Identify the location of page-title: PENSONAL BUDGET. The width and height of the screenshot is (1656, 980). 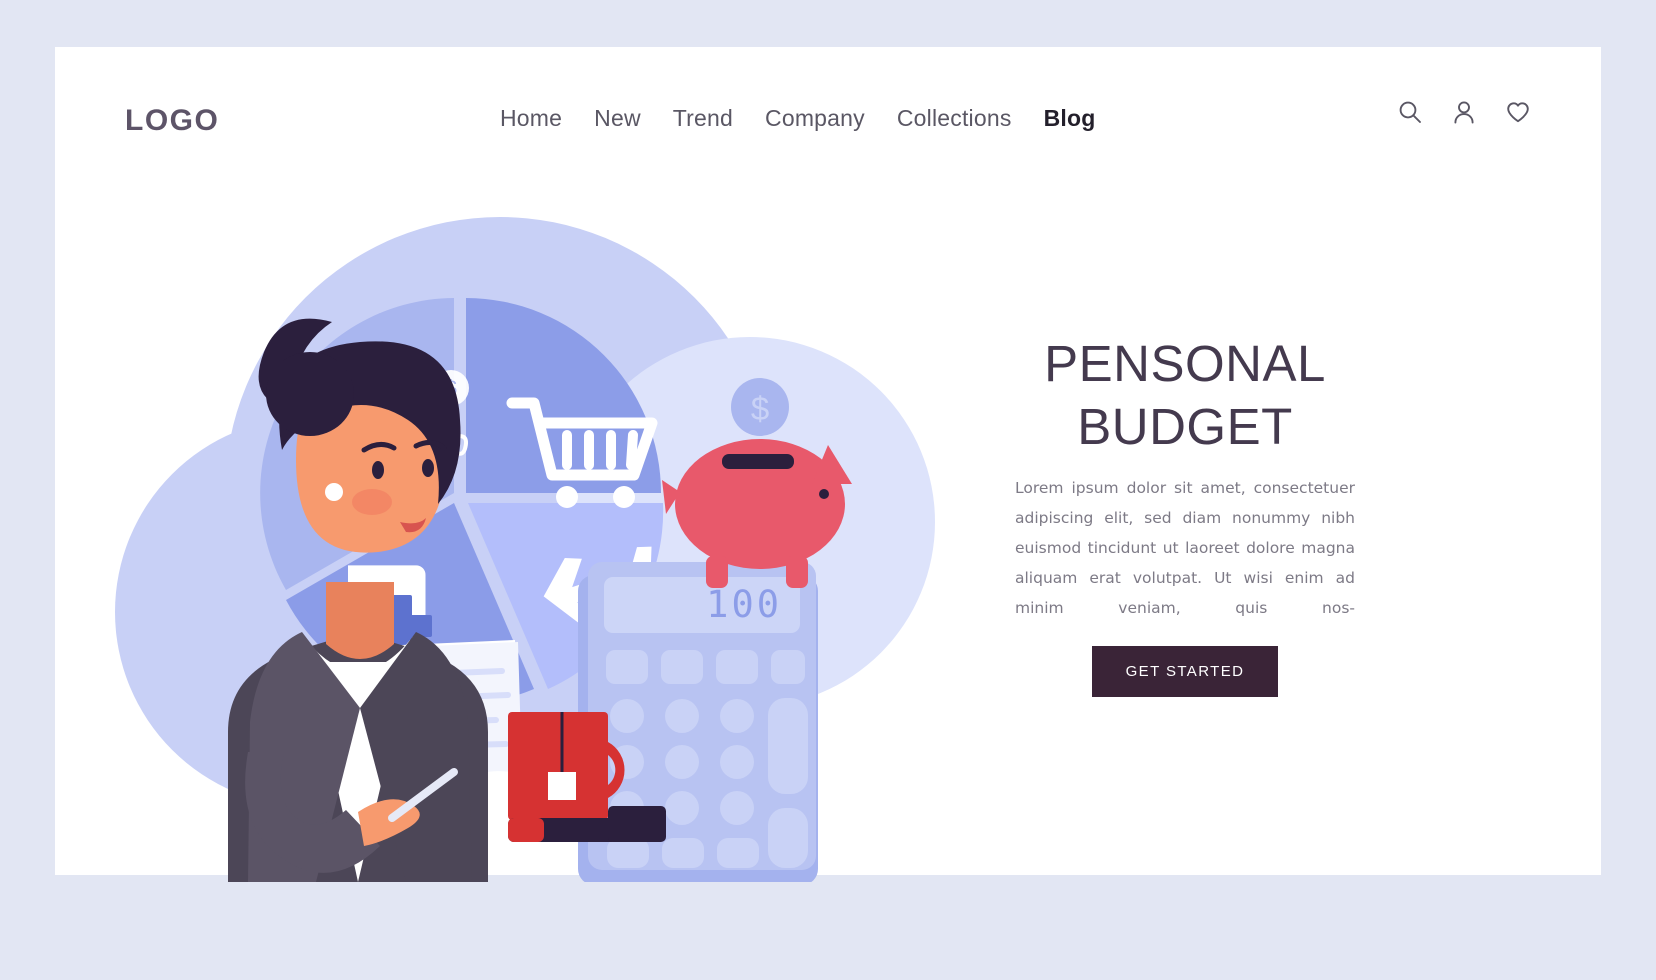
(1185, 395).